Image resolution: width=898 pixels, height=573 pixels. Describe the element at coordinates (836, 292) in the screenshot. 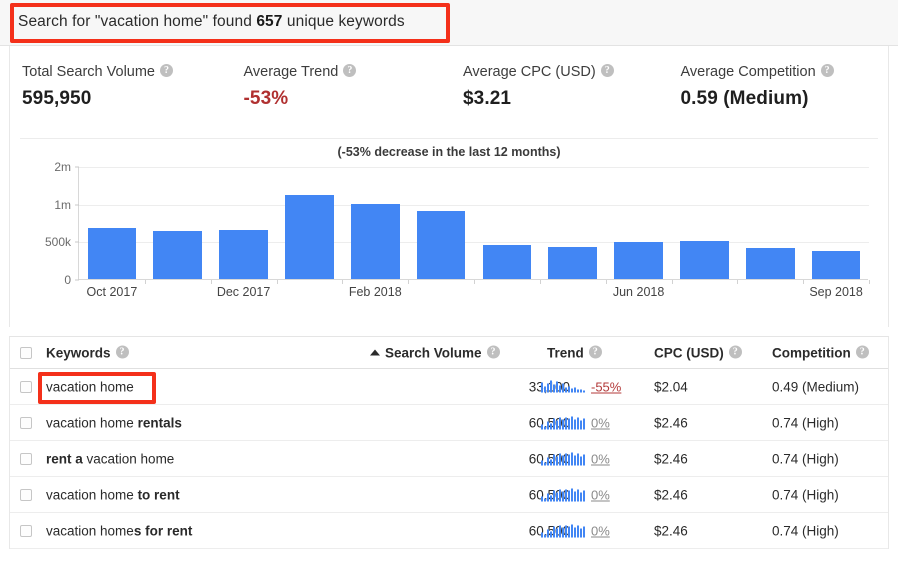

I see `x-axis-tick-label: Sep 2018` at that location.